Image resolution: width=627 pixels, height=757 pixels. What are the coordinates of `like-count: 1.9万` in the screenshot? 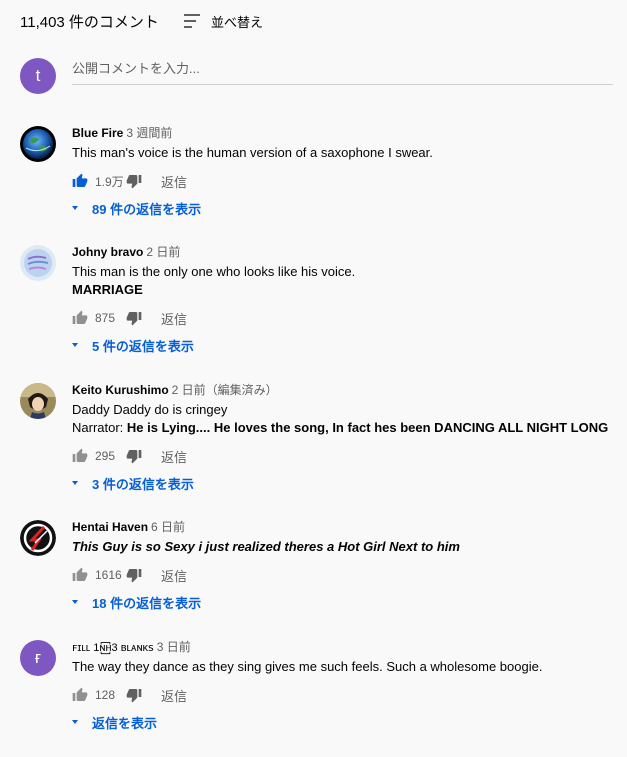 It's located at (109, 181).